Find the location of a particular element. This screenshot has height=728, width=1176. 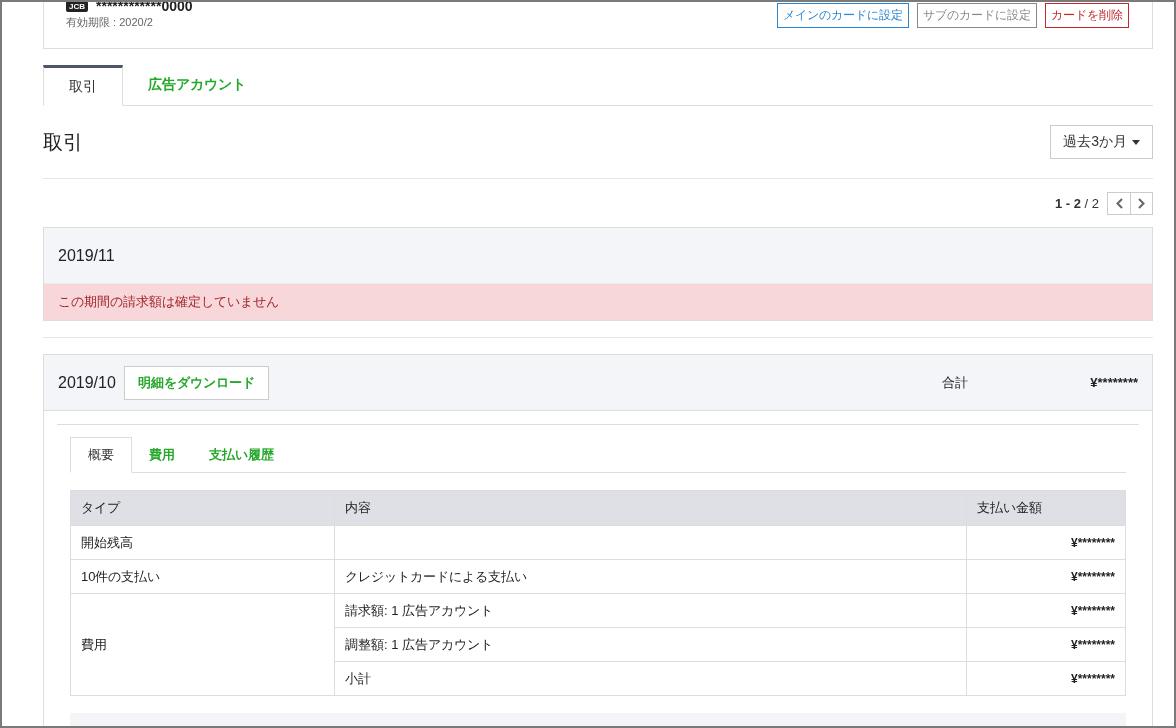

table-cell: 10件の支払い is located at coordinates (202, 576).